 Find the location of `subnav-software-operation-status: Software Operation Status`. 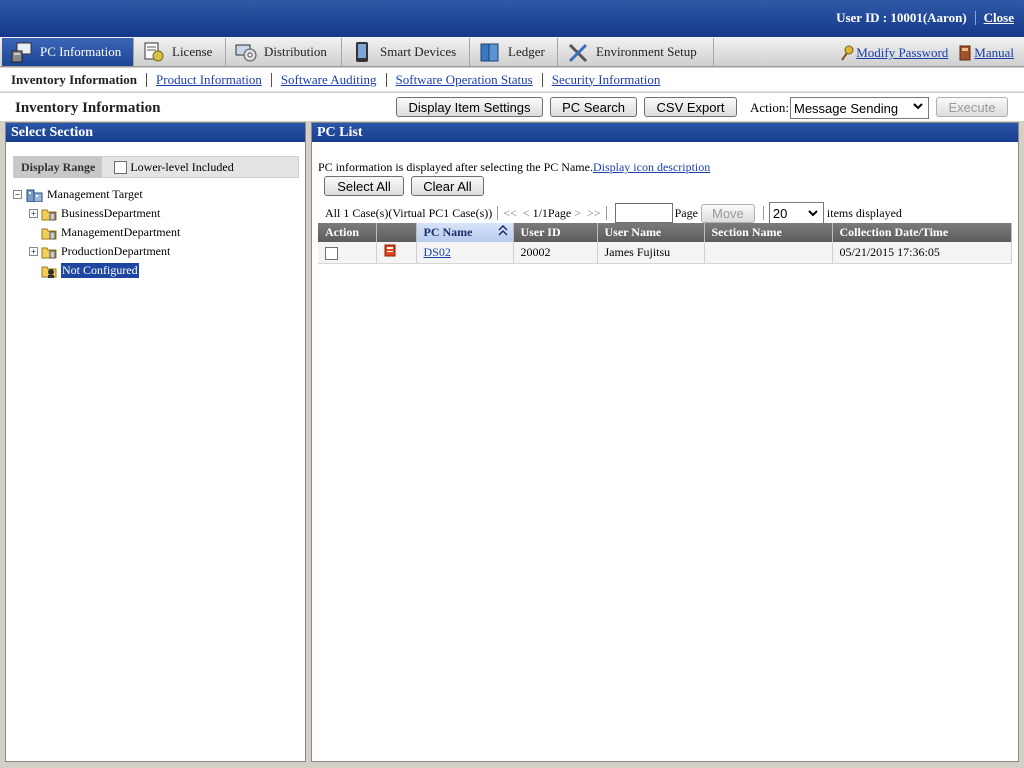

subnav-software-operation-status: Software Operation Status is located at coordinates (464, 80).